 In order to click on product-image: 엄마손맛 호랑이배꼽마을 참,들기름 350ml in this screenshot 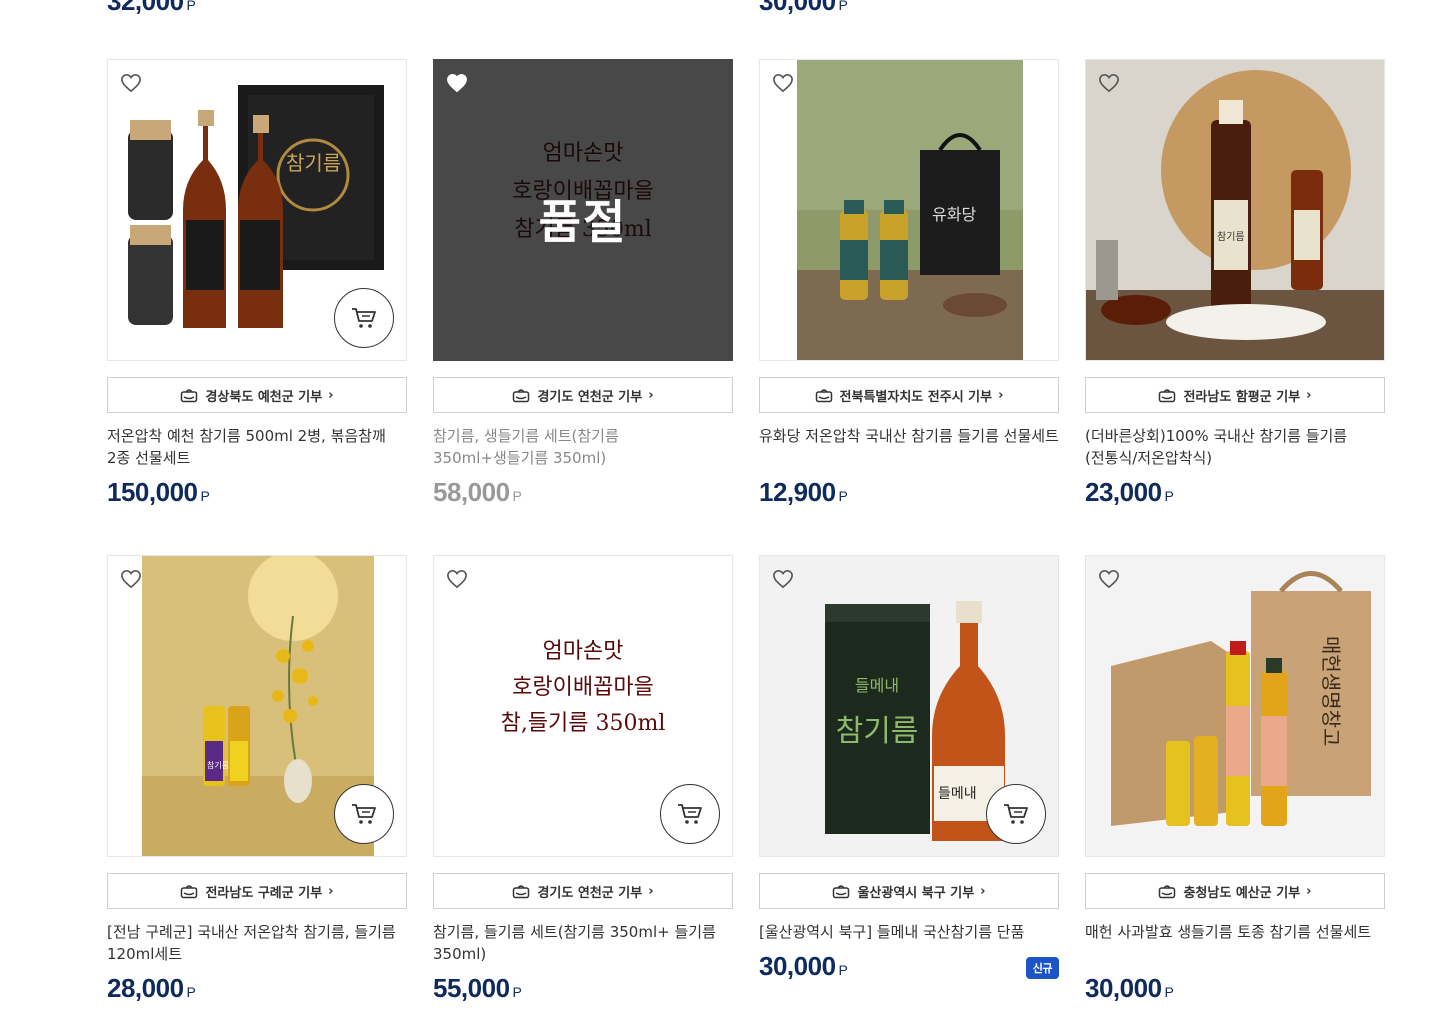, I will do `click(583, 706)`.